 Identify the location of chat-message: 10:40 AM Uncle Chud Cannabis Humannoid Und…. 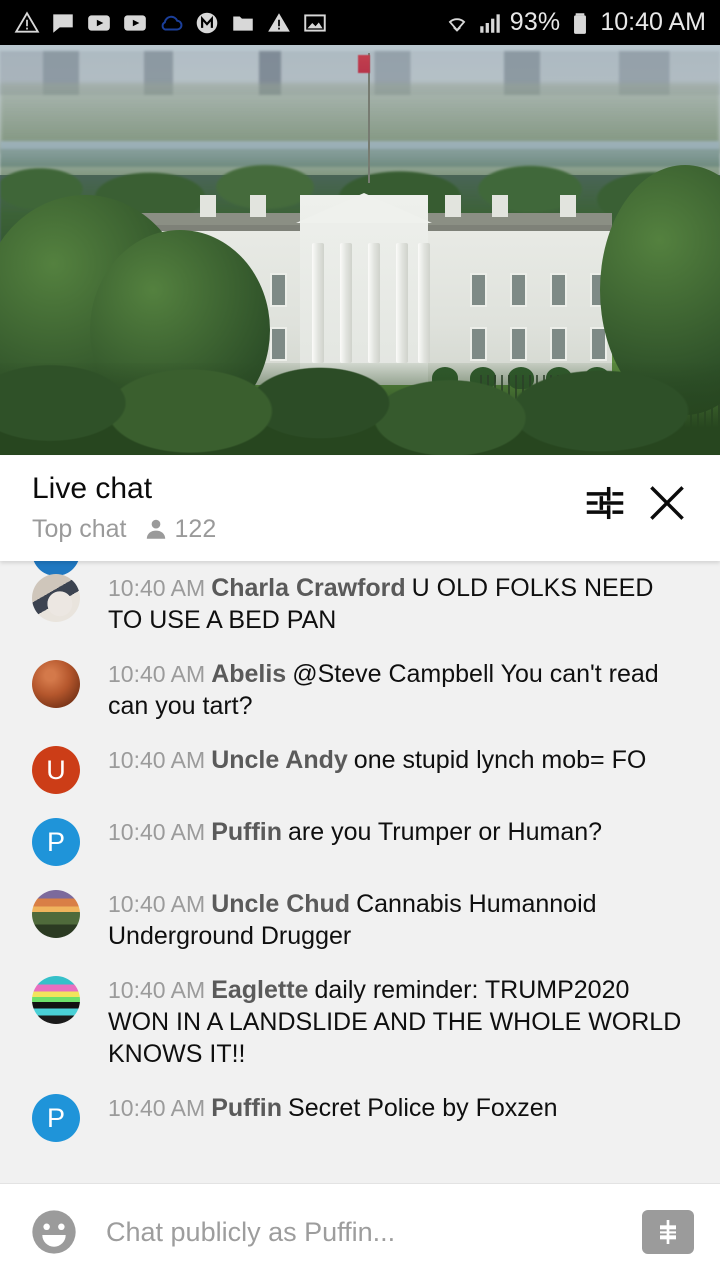
(360, 920).